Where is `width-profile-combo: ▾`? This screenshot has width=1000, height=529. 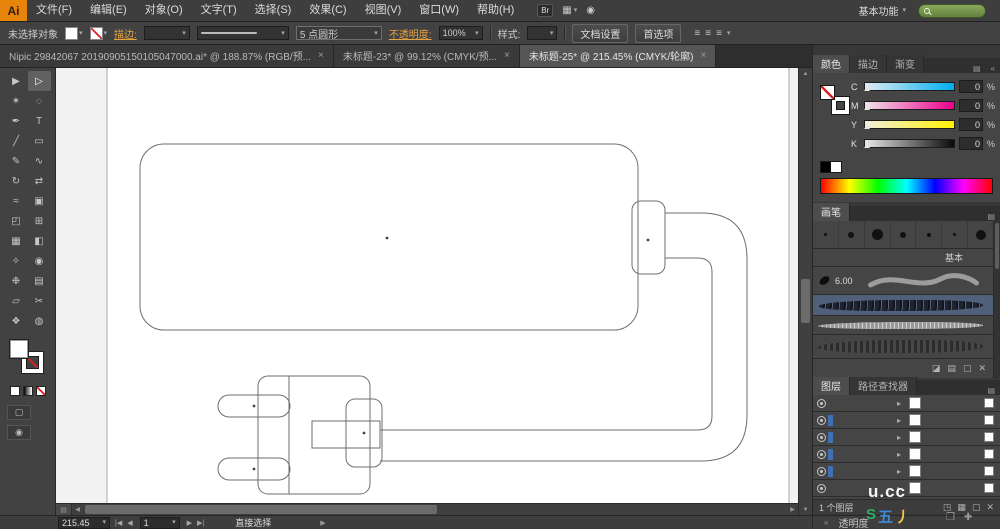
width-profile-combo: ▾ is located at coordinates (242, 33).